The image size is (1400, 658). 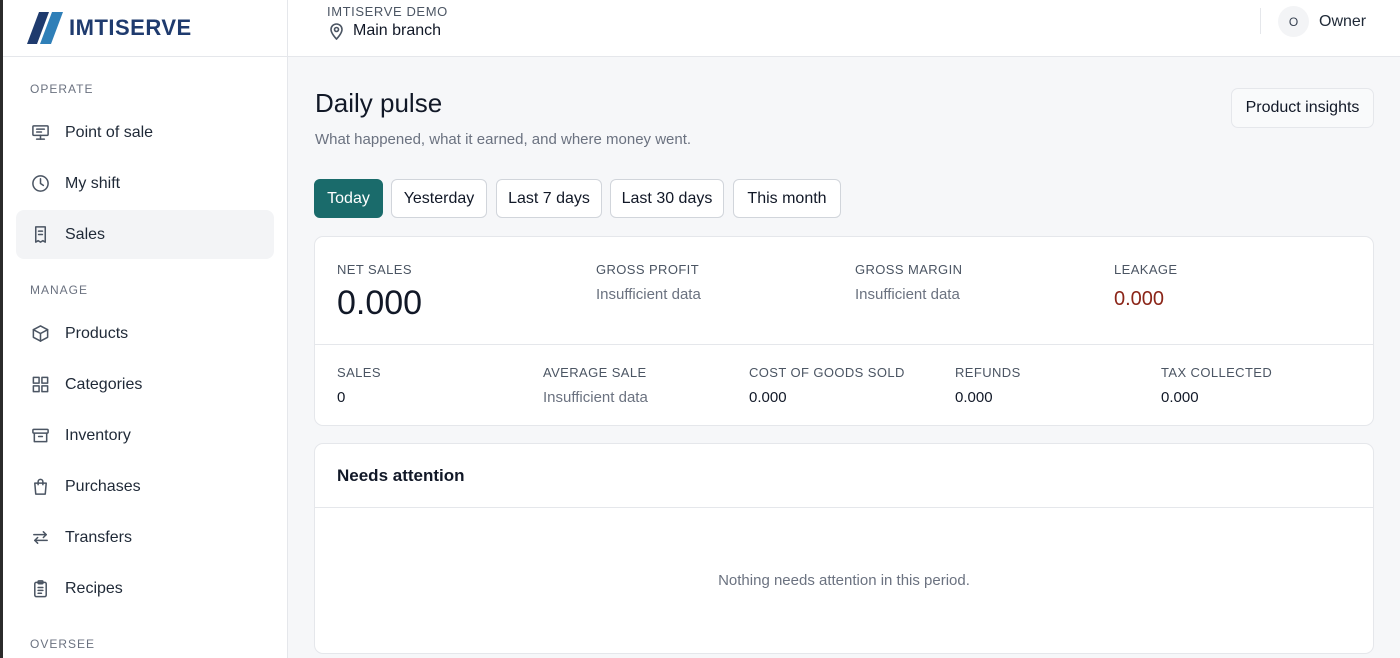 I want to click on cogs-label: COST OF GOODS SOLD, so click(x=827, y=372).